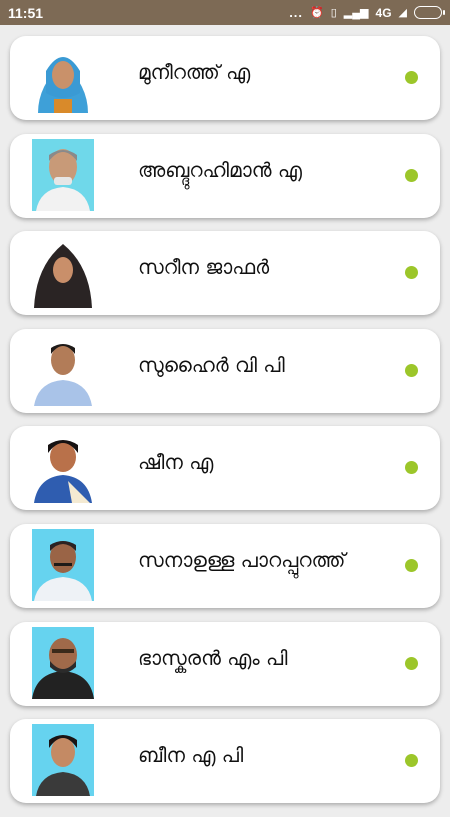 The image size is (450, 817). I want to click on vibrate-icon: ▯, so click(333, 13).